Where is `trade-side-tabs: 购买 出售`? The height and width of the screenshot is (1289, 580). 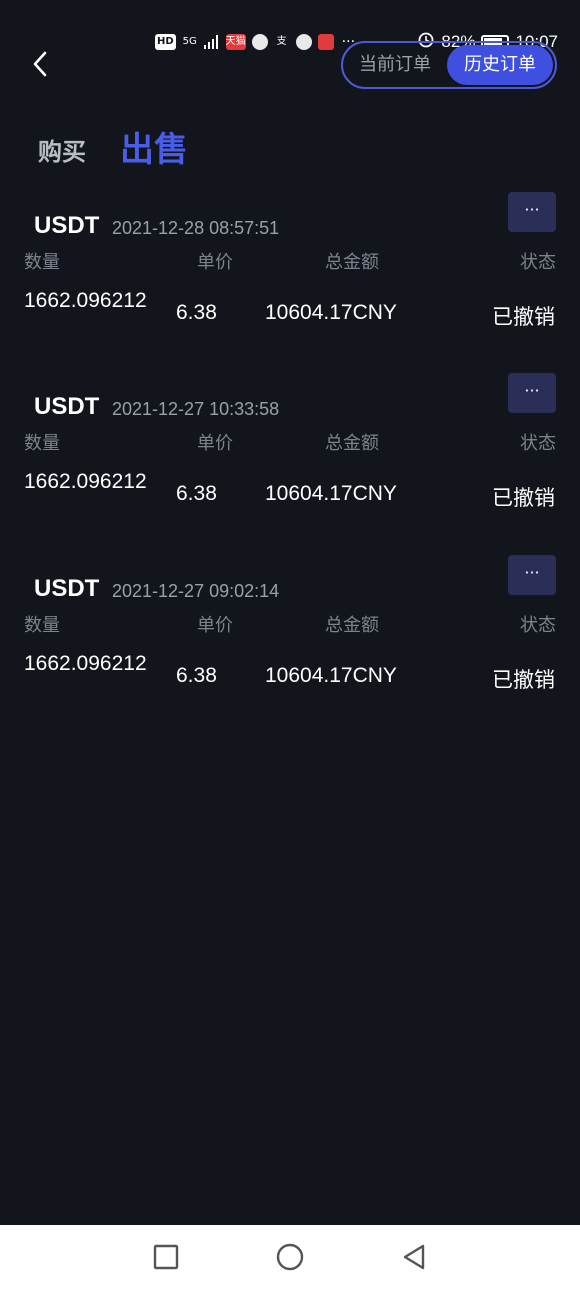
trade-side-tabs: 购买 出售 is located at coordinates (113, 146).